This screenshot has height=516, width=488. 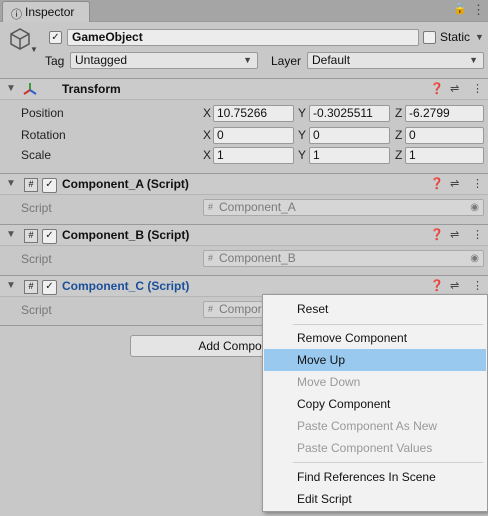 What do you see at coordinates (429, 37) in the screenshot?
I see `static-checkbox` at bounding box center [429, 37].